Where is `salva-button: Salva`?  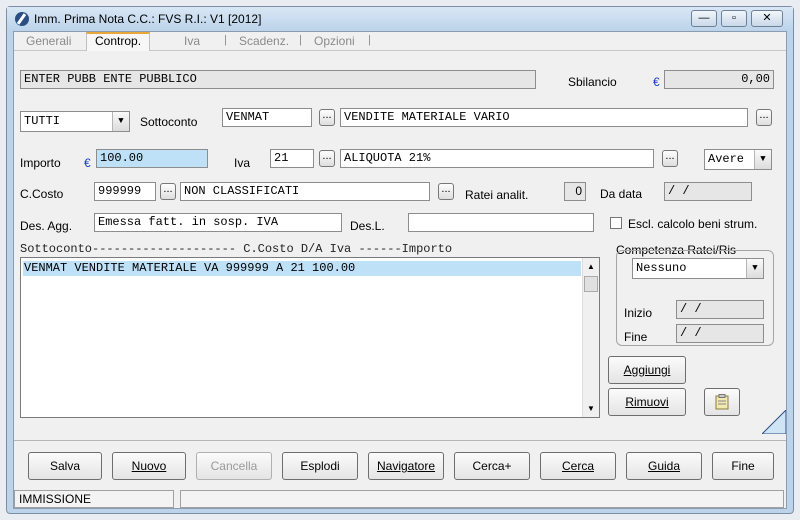
salva-button: Salva is located at coordinates (65, 466).